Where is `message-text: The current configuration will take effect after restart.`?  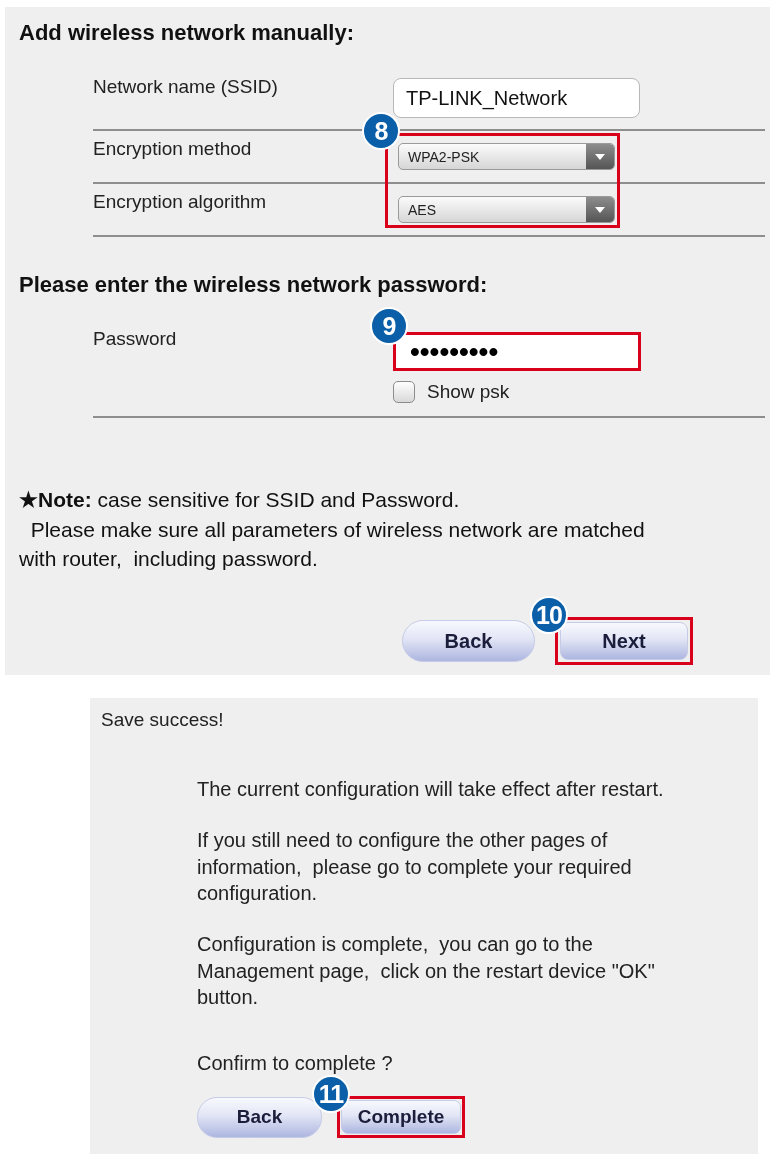
message-text: The current configuration will take effect after restart. is located at coordinates (431, 789).